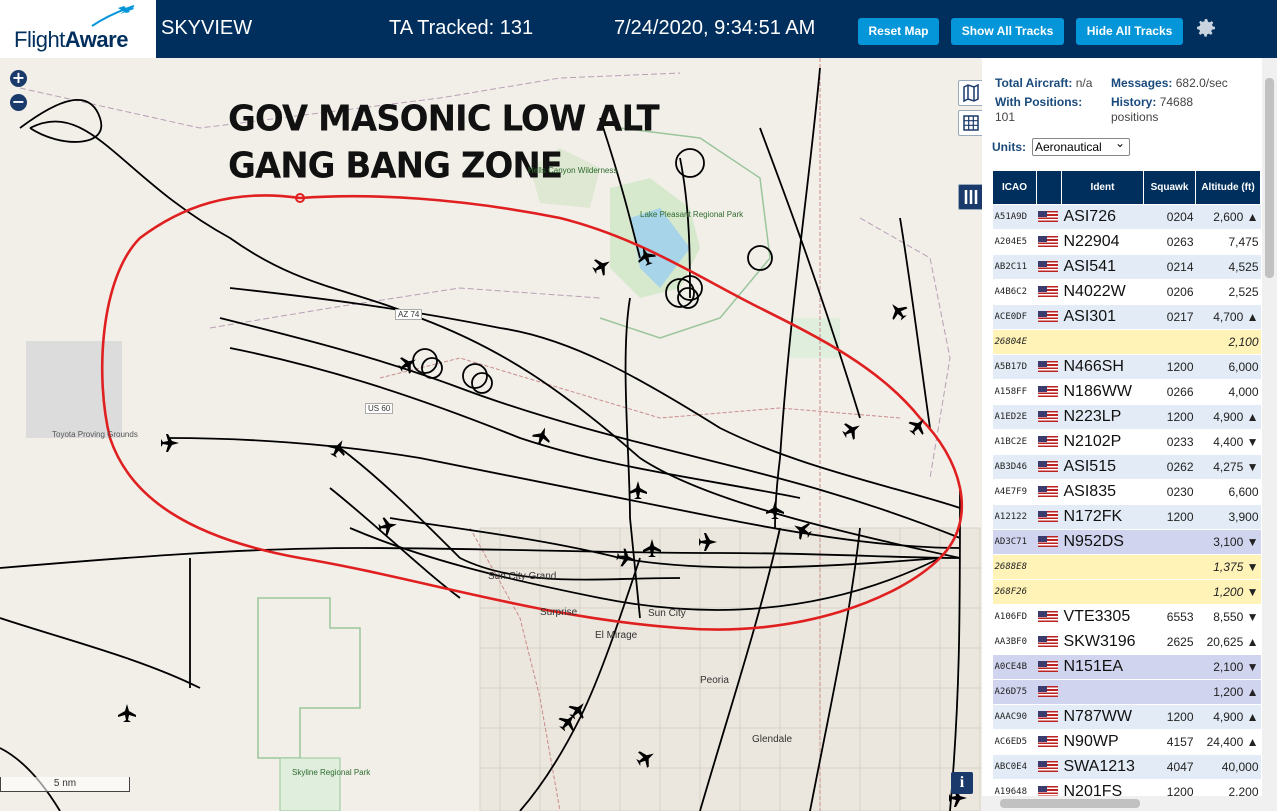  What do you see at coordinates (1228, 442) in the screenshot?
I see `cell-altitude: 4,400 ▼` at bounding box center [1228, 442].